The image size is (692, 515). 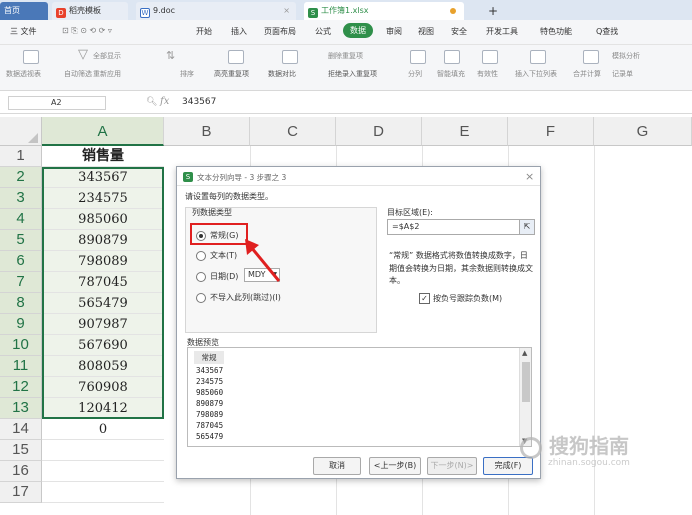 What do you see at coordinates (201, 298) in the screenshot?
I see `radio-skip` at bounding box center [201, 298].